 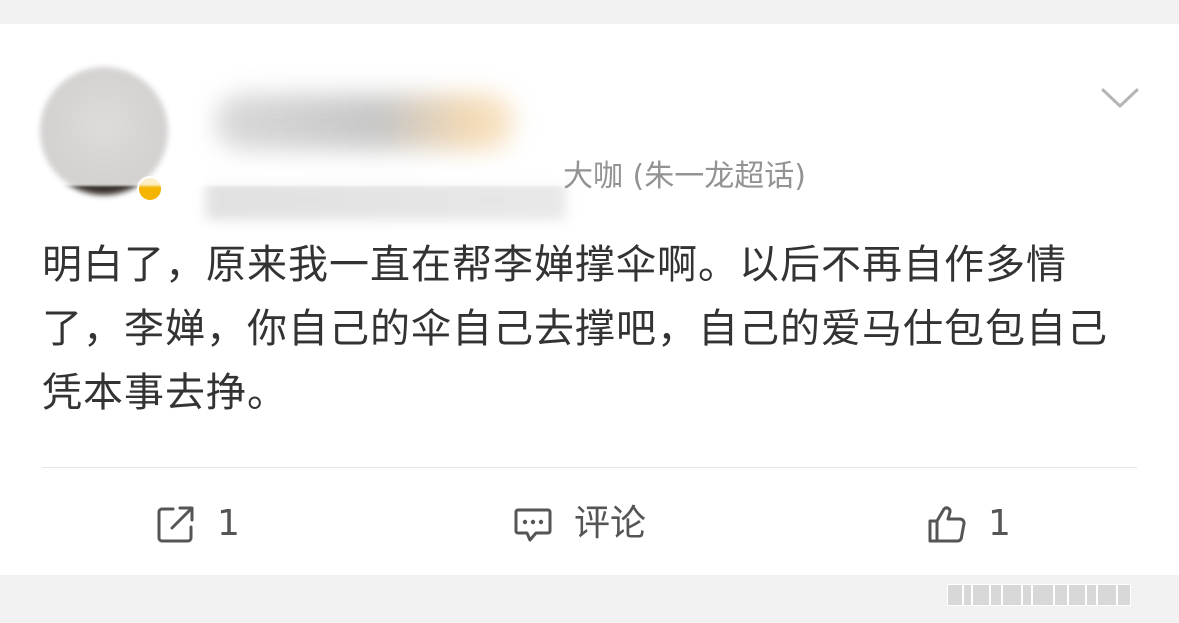 I want to click on like-button: 1, so click(x=968, y=524).